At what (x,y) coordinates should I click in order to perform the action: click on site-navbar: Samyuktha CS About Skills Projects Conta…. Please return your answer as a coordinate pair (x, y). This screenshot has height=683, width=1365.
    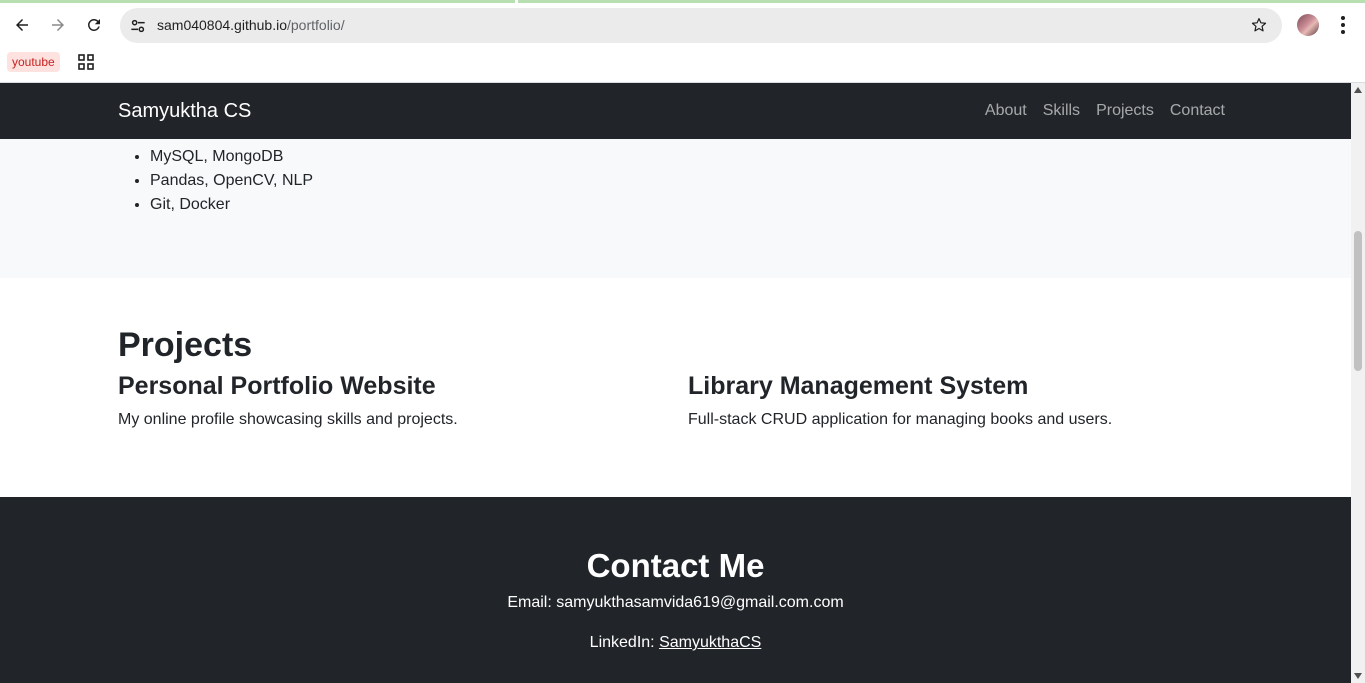
    Looking at the image, I should click on (675, 111).